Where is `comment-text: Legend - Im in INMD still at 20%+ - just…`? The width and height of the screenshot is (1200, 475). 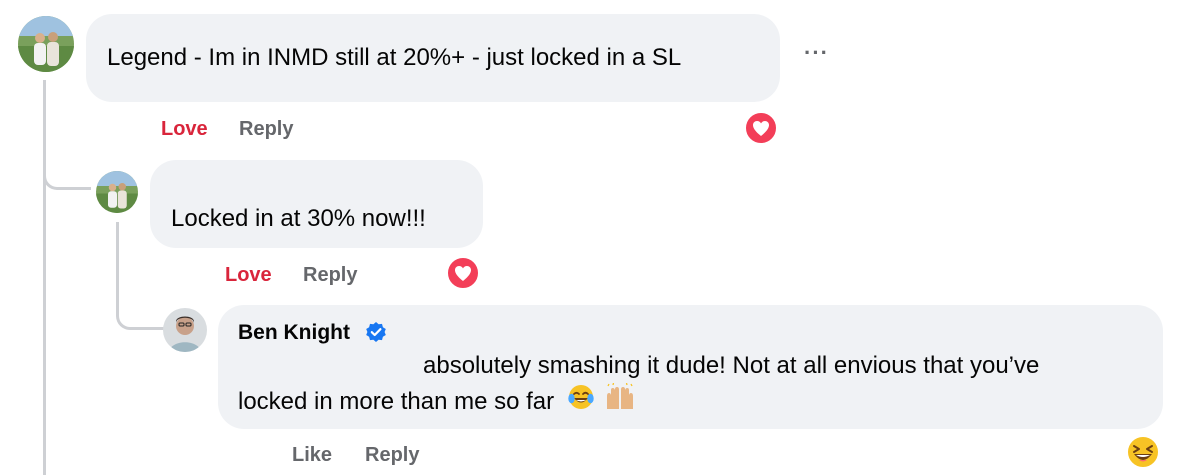
comment-text: Legend - Im in INMD still at 20%+ - just… is located at coordinates (394, 57).